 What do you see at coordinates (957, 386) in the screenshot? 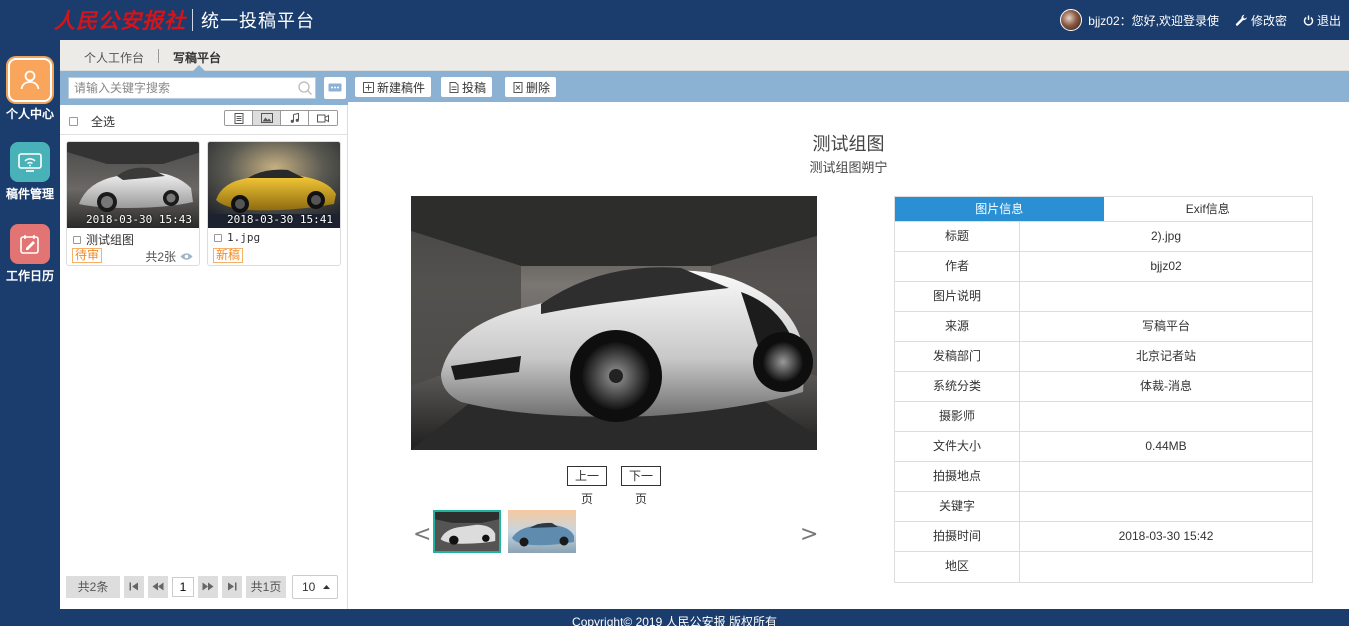
I see `info-label: 系统分类` at bounding box center [957, 386].